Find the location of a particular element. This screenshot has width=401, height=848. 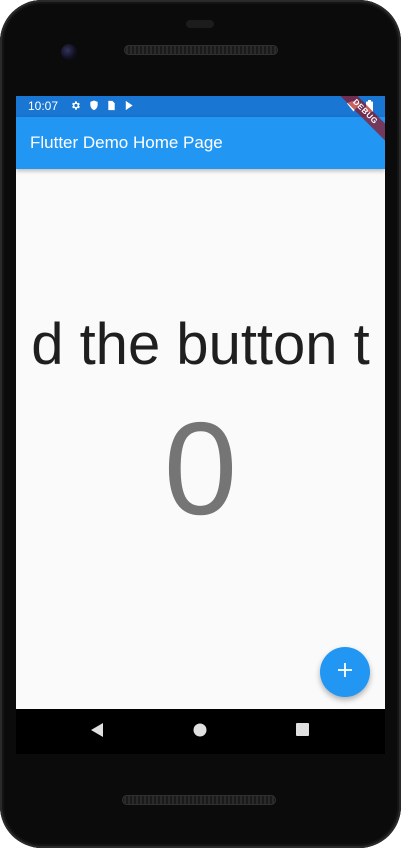

earpiece is located at coordinates (200, 24).